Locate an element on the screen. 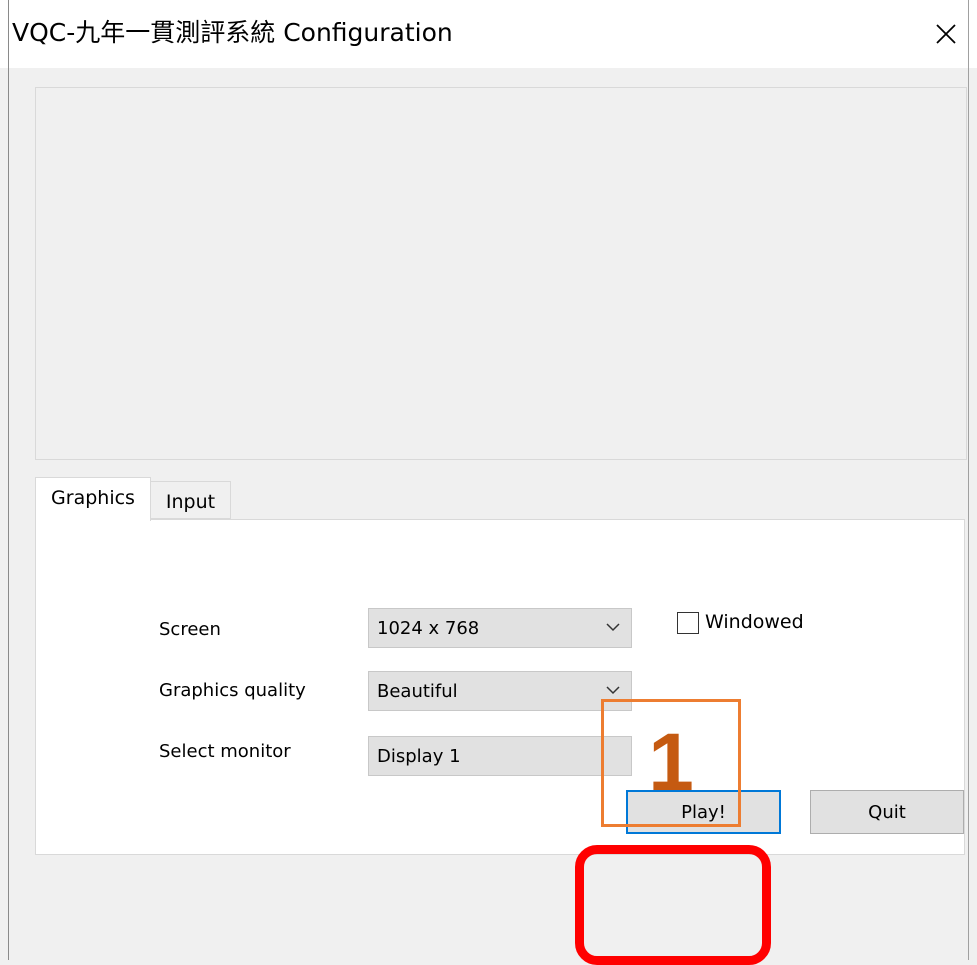 Image resolution: width=977 pixels, height=965 pixels. tab-graphics-label: Graphics is located at coordinates (93, 497).